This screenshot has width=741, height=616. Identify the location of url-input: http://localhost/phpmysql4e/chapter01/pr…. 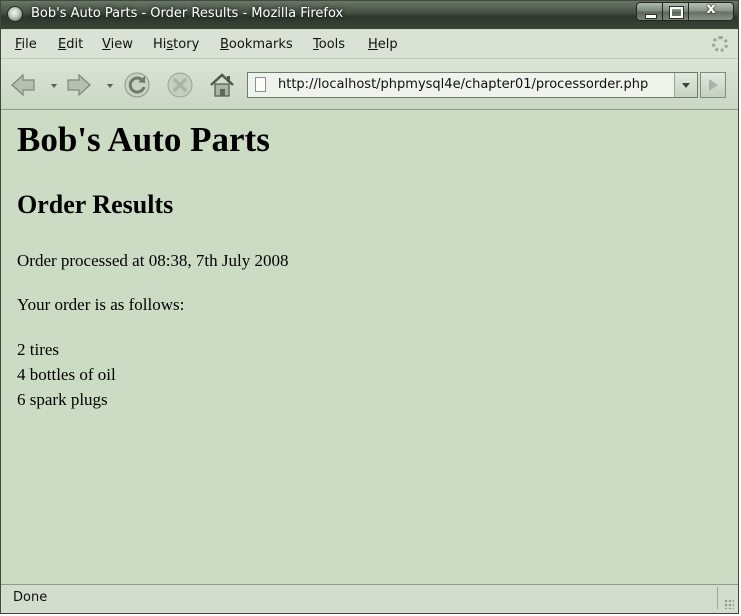
(463, 84).